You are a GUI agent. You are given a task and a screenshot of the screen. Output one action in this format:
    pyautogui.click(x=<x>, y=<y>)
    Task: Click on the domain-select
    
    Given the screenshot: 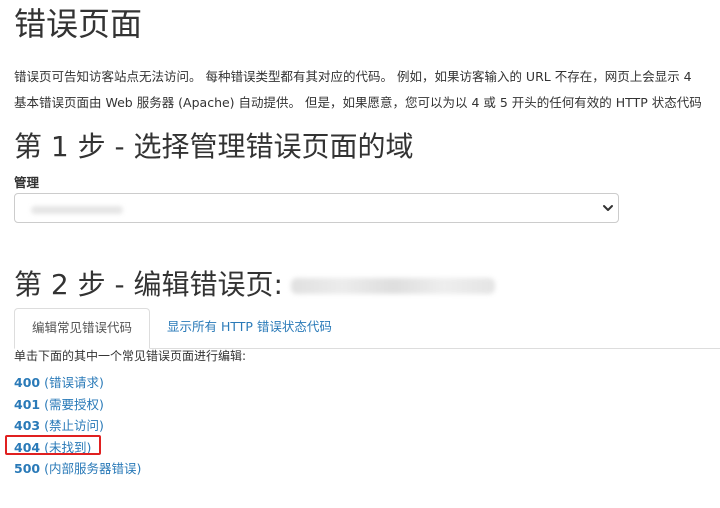 What is the action you would take?
    pyautogui.click(x=316, y=208)
    